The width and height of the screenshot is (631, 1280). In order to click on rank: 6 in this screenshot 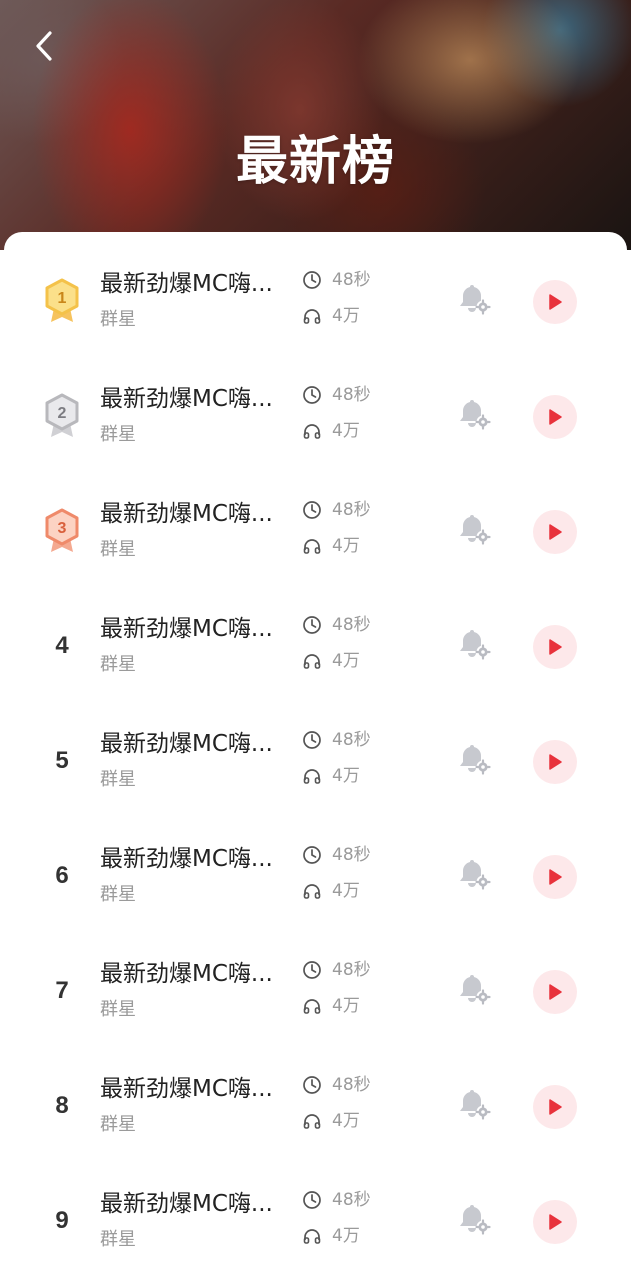, I will do `click(62, 876)`.